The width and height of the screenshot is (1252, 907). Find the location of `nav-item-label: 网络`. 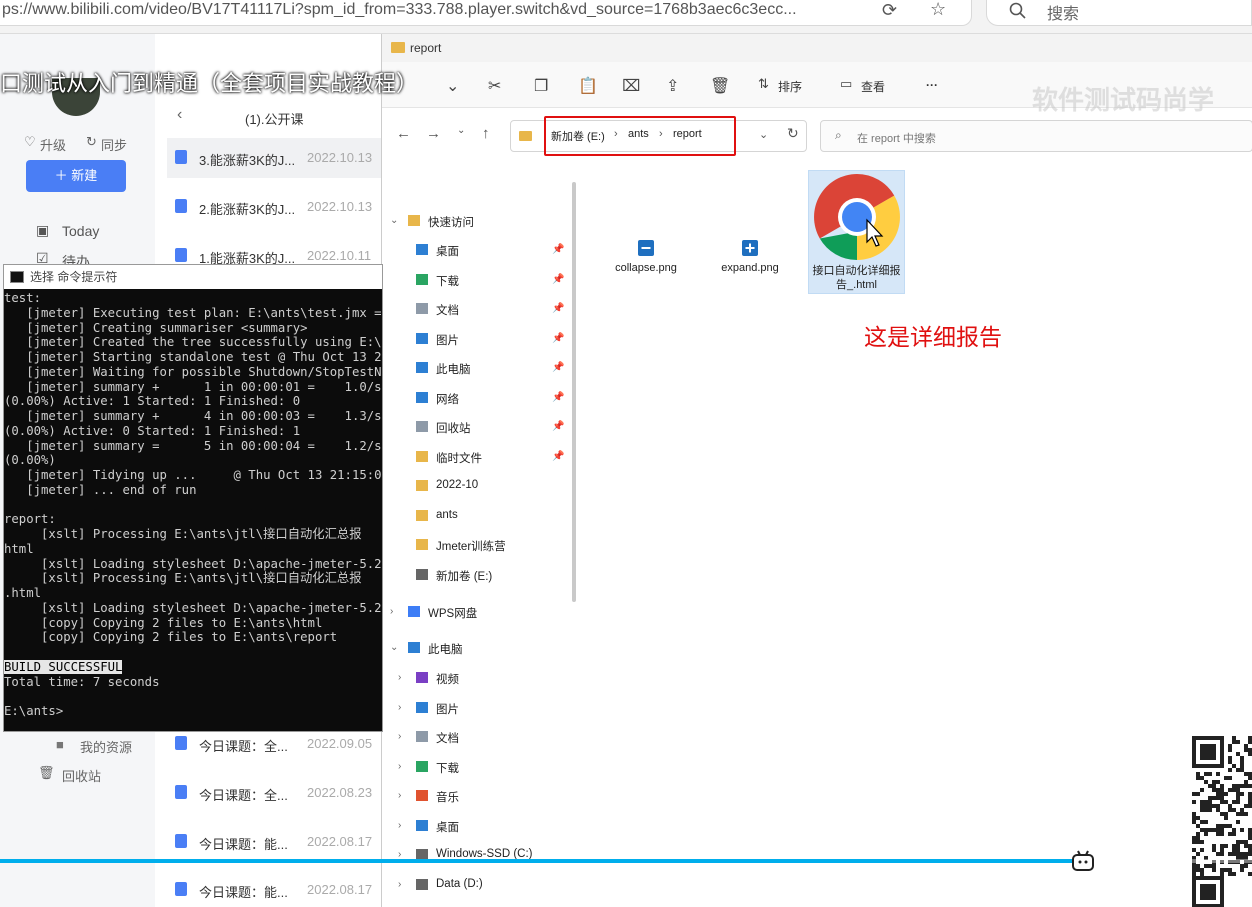

nav-item-label: 网络 is located at coordinates (447, 399).